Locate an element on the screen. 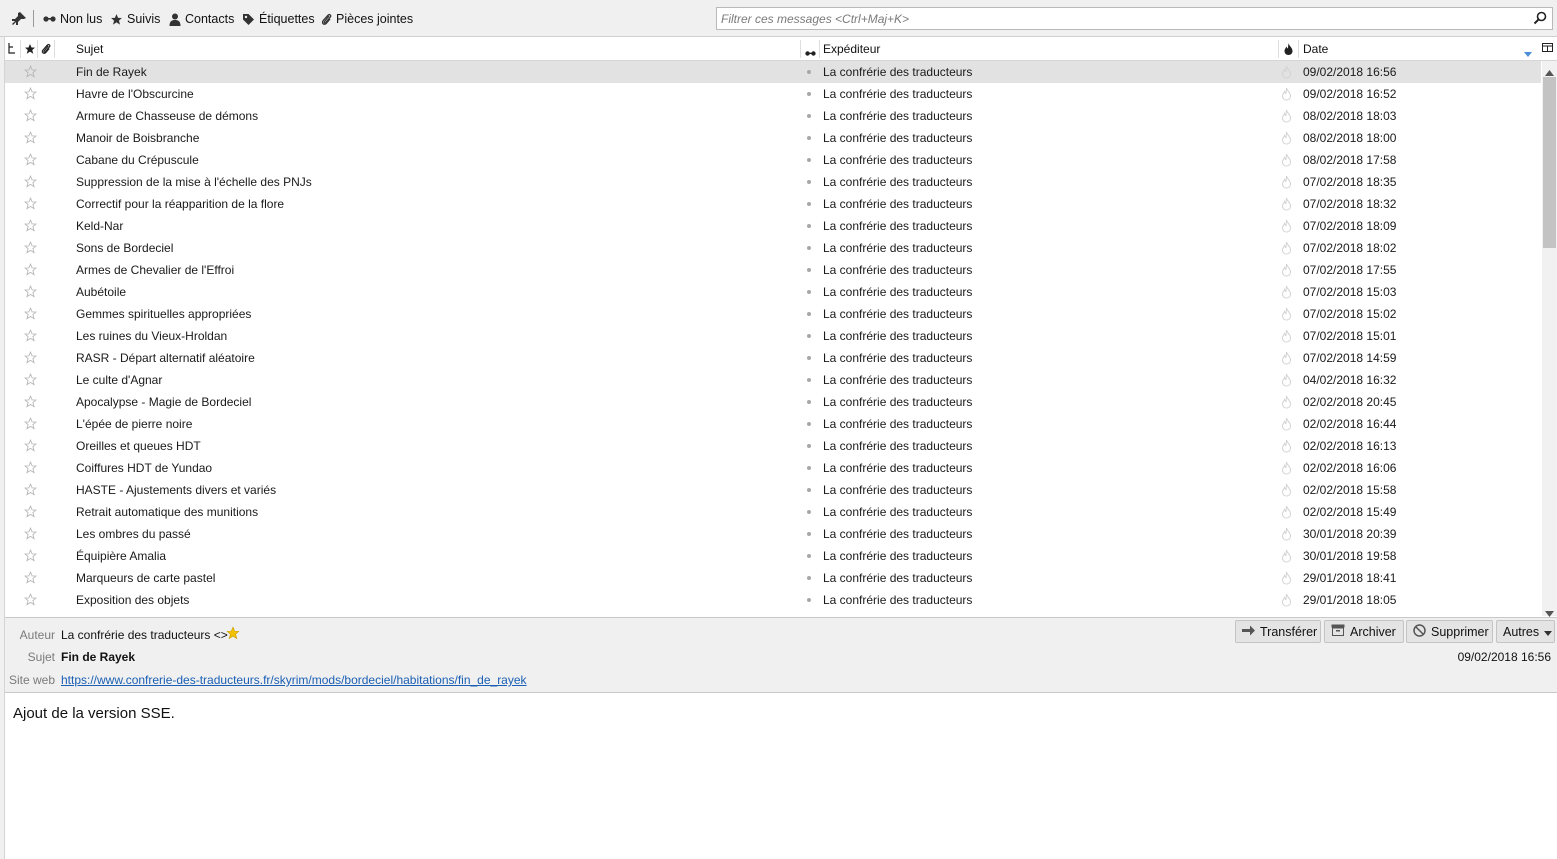  sticky-filter-button is located at coordinates (19, 19).